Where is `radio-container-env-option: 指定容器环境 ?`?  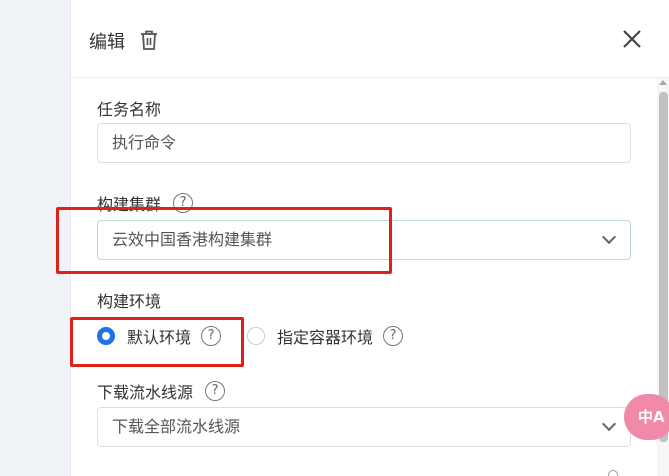
radio-container-env-option: 指定容器环境 ? is located at coordinates (325, 336).